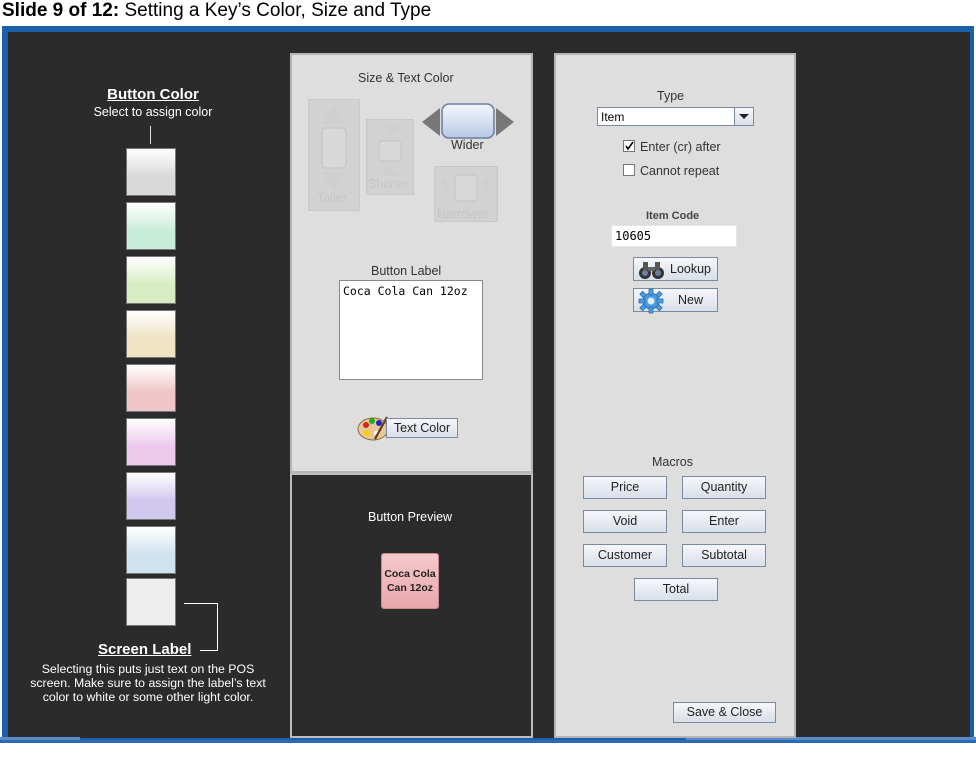  I want to click on cannot-repeat-label: Cannot repeat, so click(680, 171).